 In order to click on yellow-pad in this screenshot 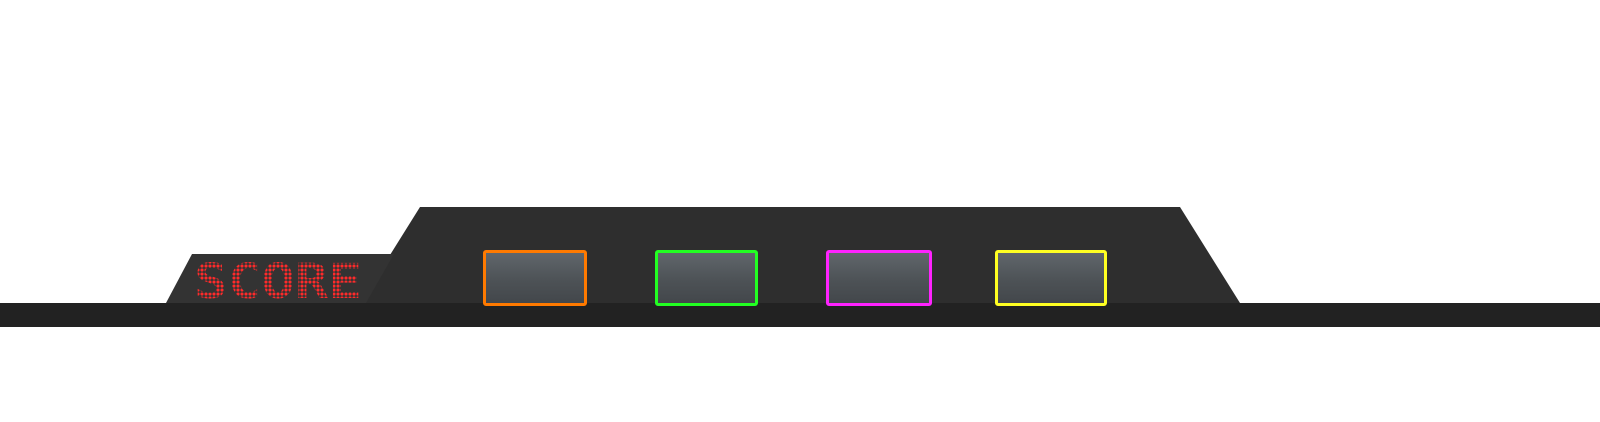, I will do `click(1051, 278)`.